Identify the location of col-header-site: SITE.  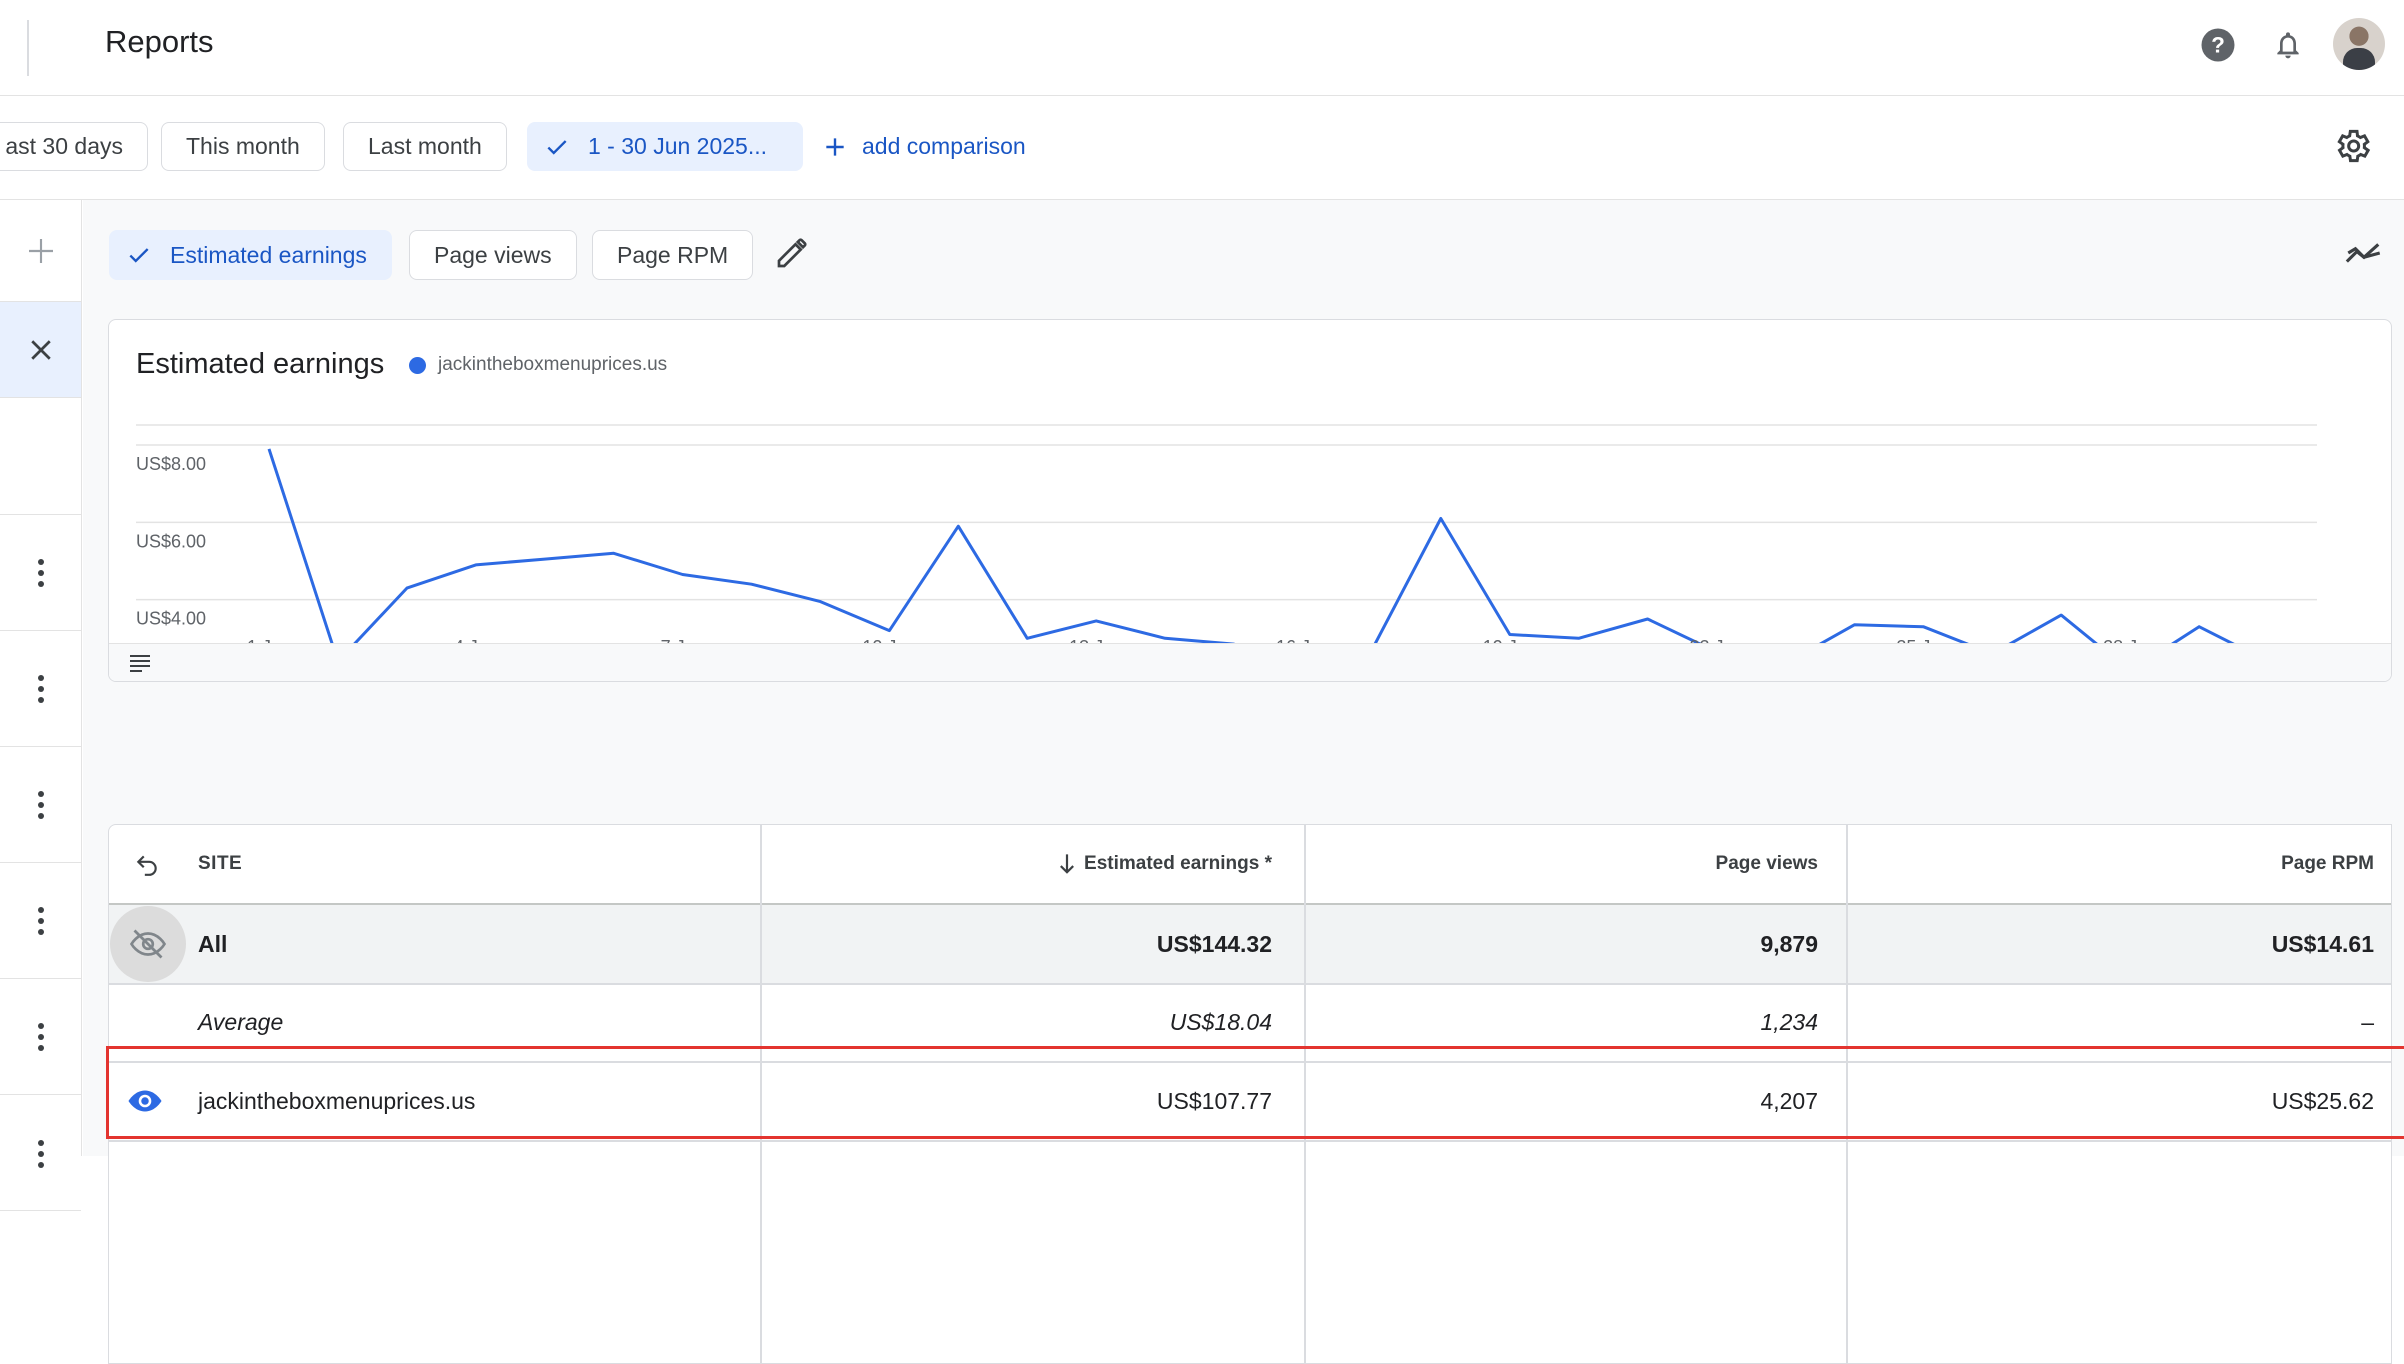
(220, 864).